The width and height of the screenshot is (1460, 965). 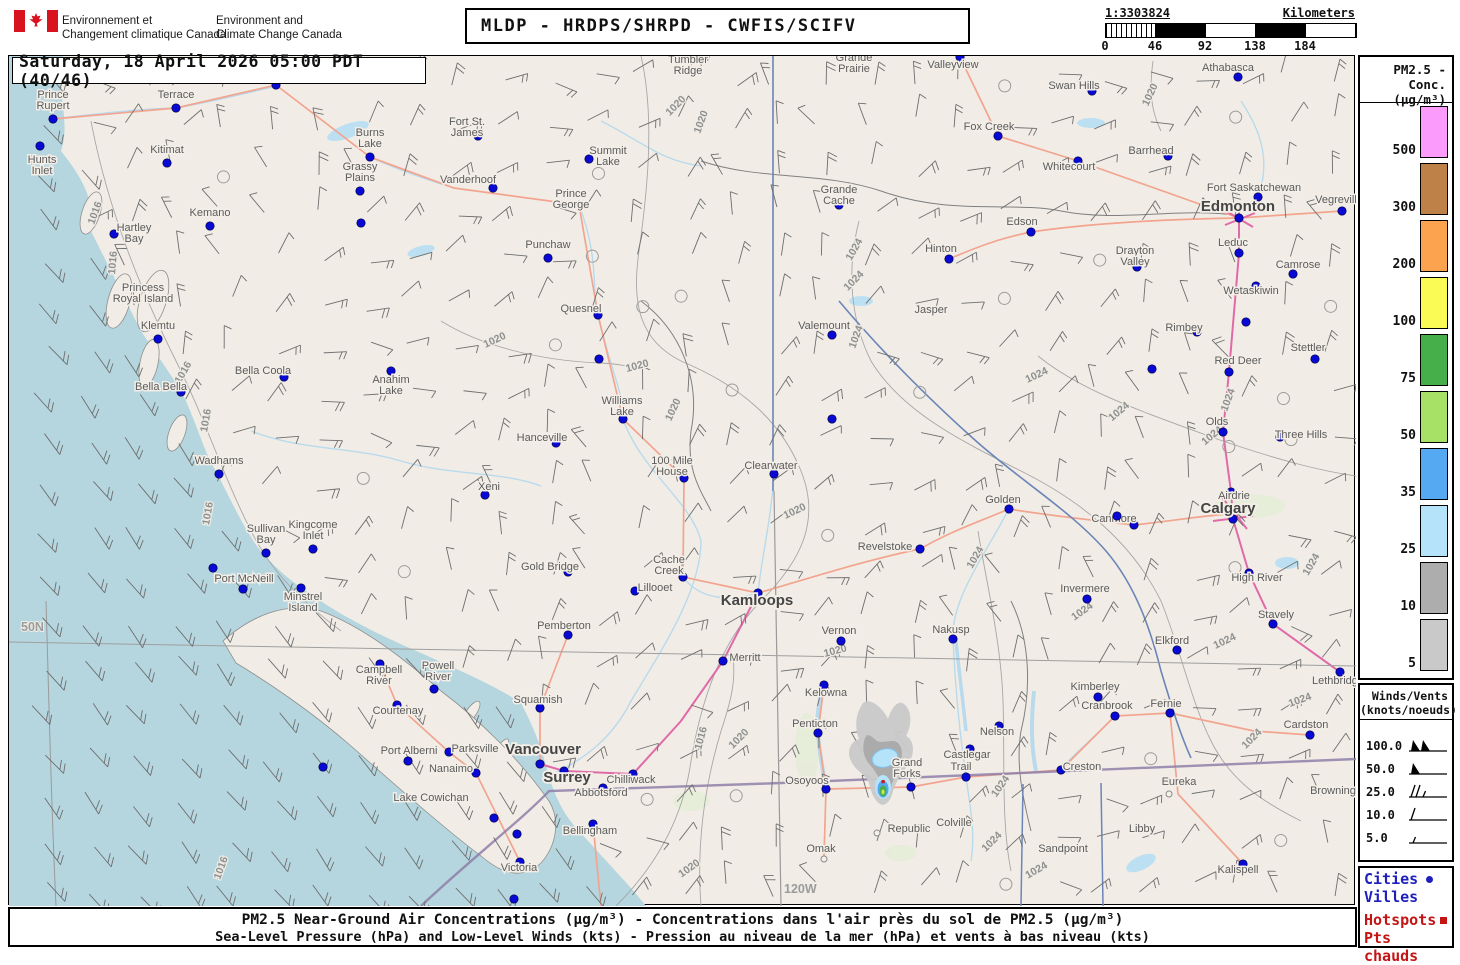 I want to click on city-label: Leduc, so click(x=1233, y=243).